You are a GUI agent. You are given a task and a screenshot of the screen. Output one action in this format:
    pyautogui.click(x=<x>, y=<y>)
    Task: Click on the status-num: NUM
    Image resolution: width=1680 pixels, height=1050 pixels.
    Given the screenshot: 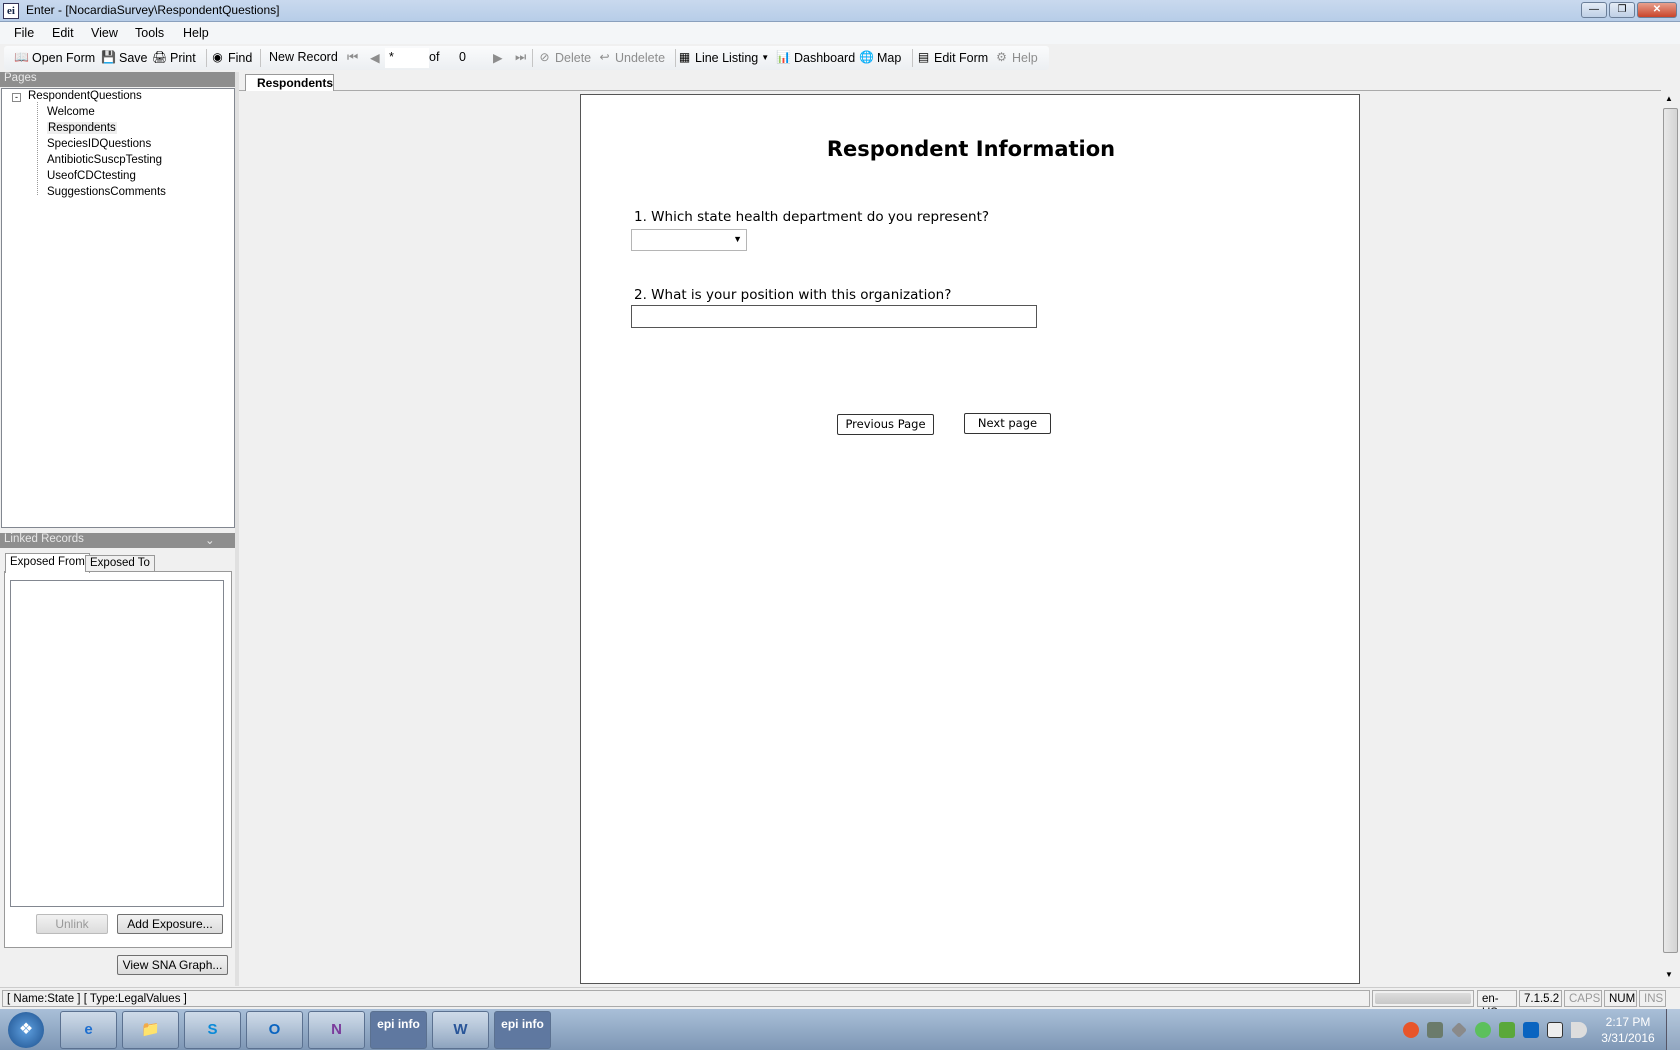 What is the action you would take?
    pyautogui.click(x=1620, y=998)
    